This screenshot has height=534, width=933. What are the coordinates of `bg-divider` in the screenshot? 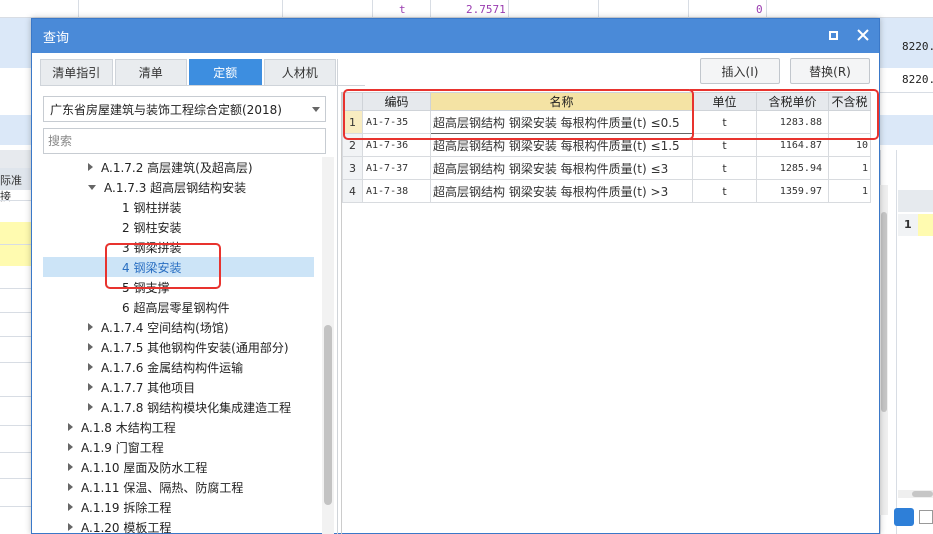 It's located at (896, 342).